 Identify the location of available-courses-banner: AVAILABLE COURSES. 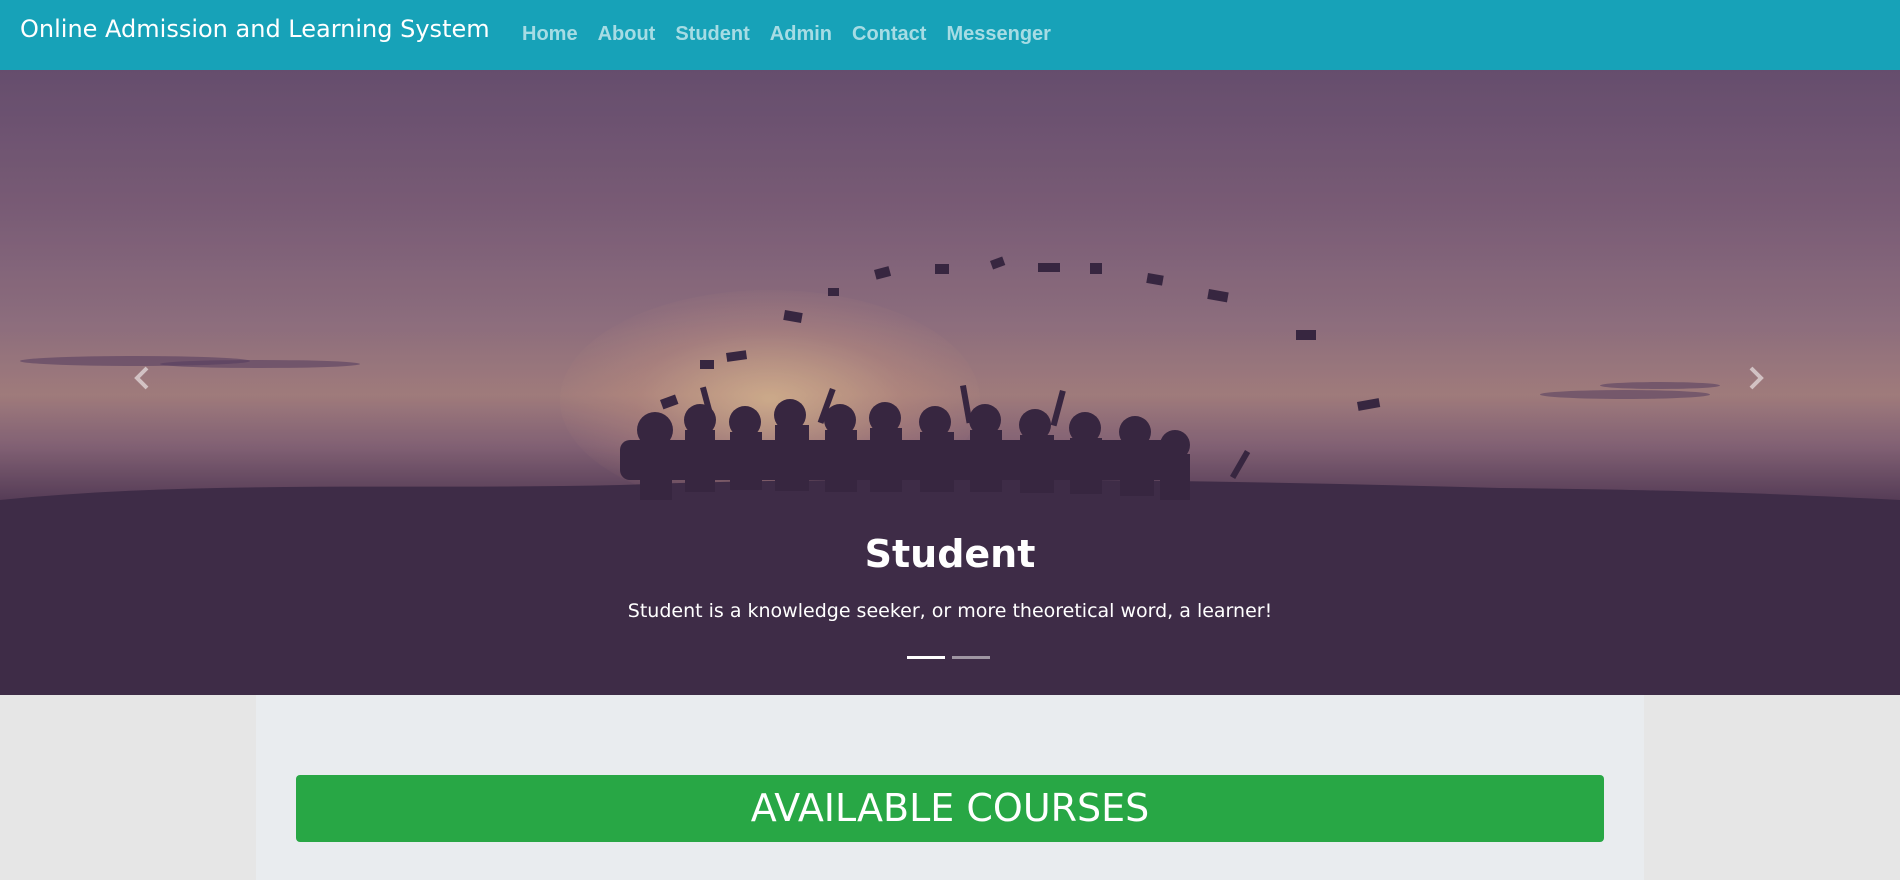
(950, 808).